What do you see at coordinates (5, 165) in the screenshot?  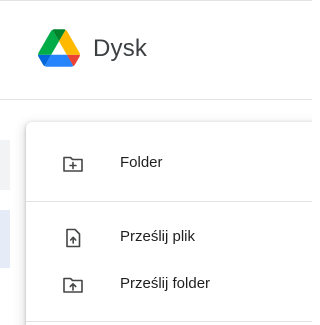 I see `sidebar-background` at bounding box center [5, 165].